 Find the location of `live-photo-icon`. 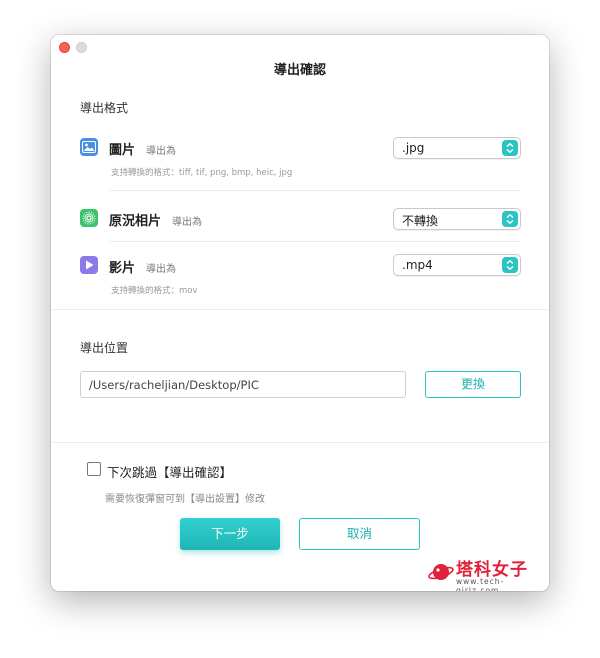

live-photo-icon is located at coordinates (89, 218).